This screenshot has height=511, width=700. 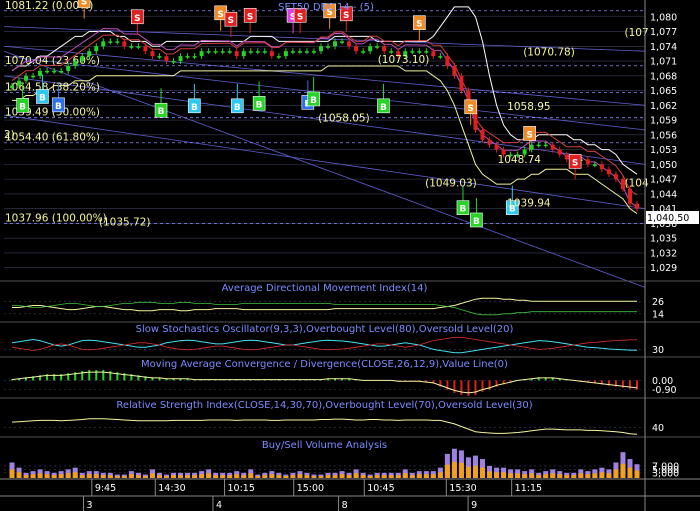 I want to click on time-tick-label: 15:00, so click(x=310, y=488).